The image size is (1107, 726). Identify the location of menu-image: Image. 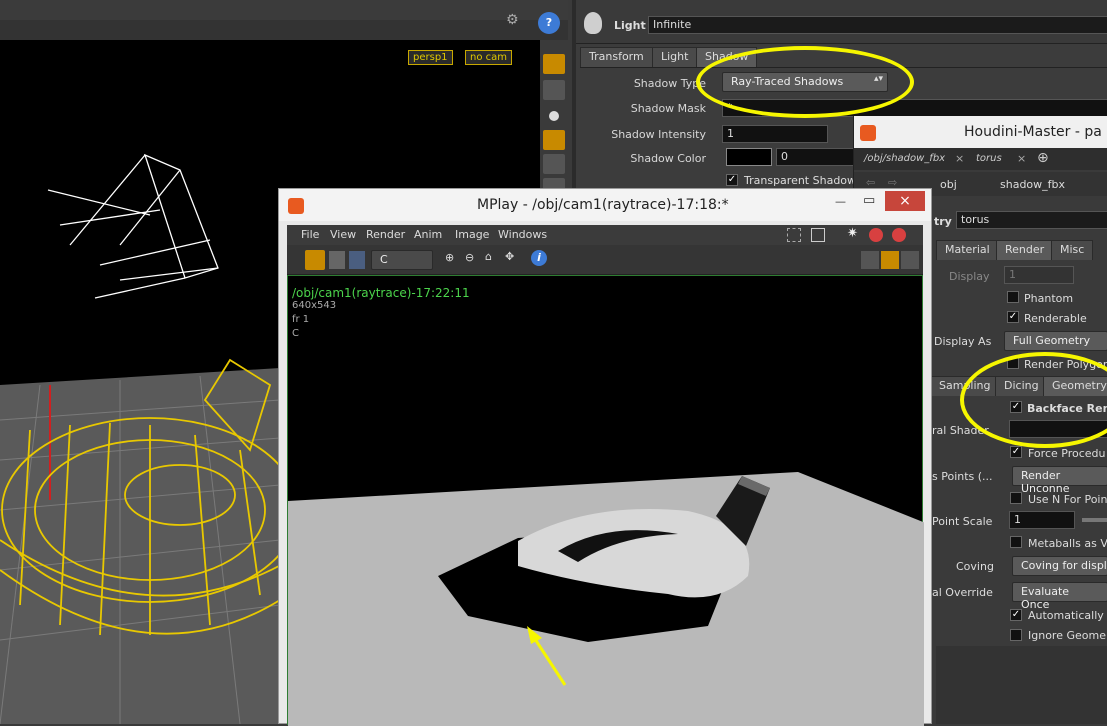
(472, 234).